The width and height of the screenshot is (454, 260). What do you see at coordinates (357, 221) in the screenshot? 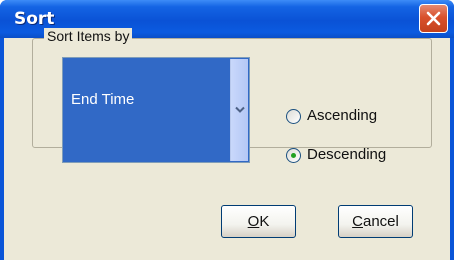
I see `cancel-mnemonic: C` at bounding box center [357, 221].